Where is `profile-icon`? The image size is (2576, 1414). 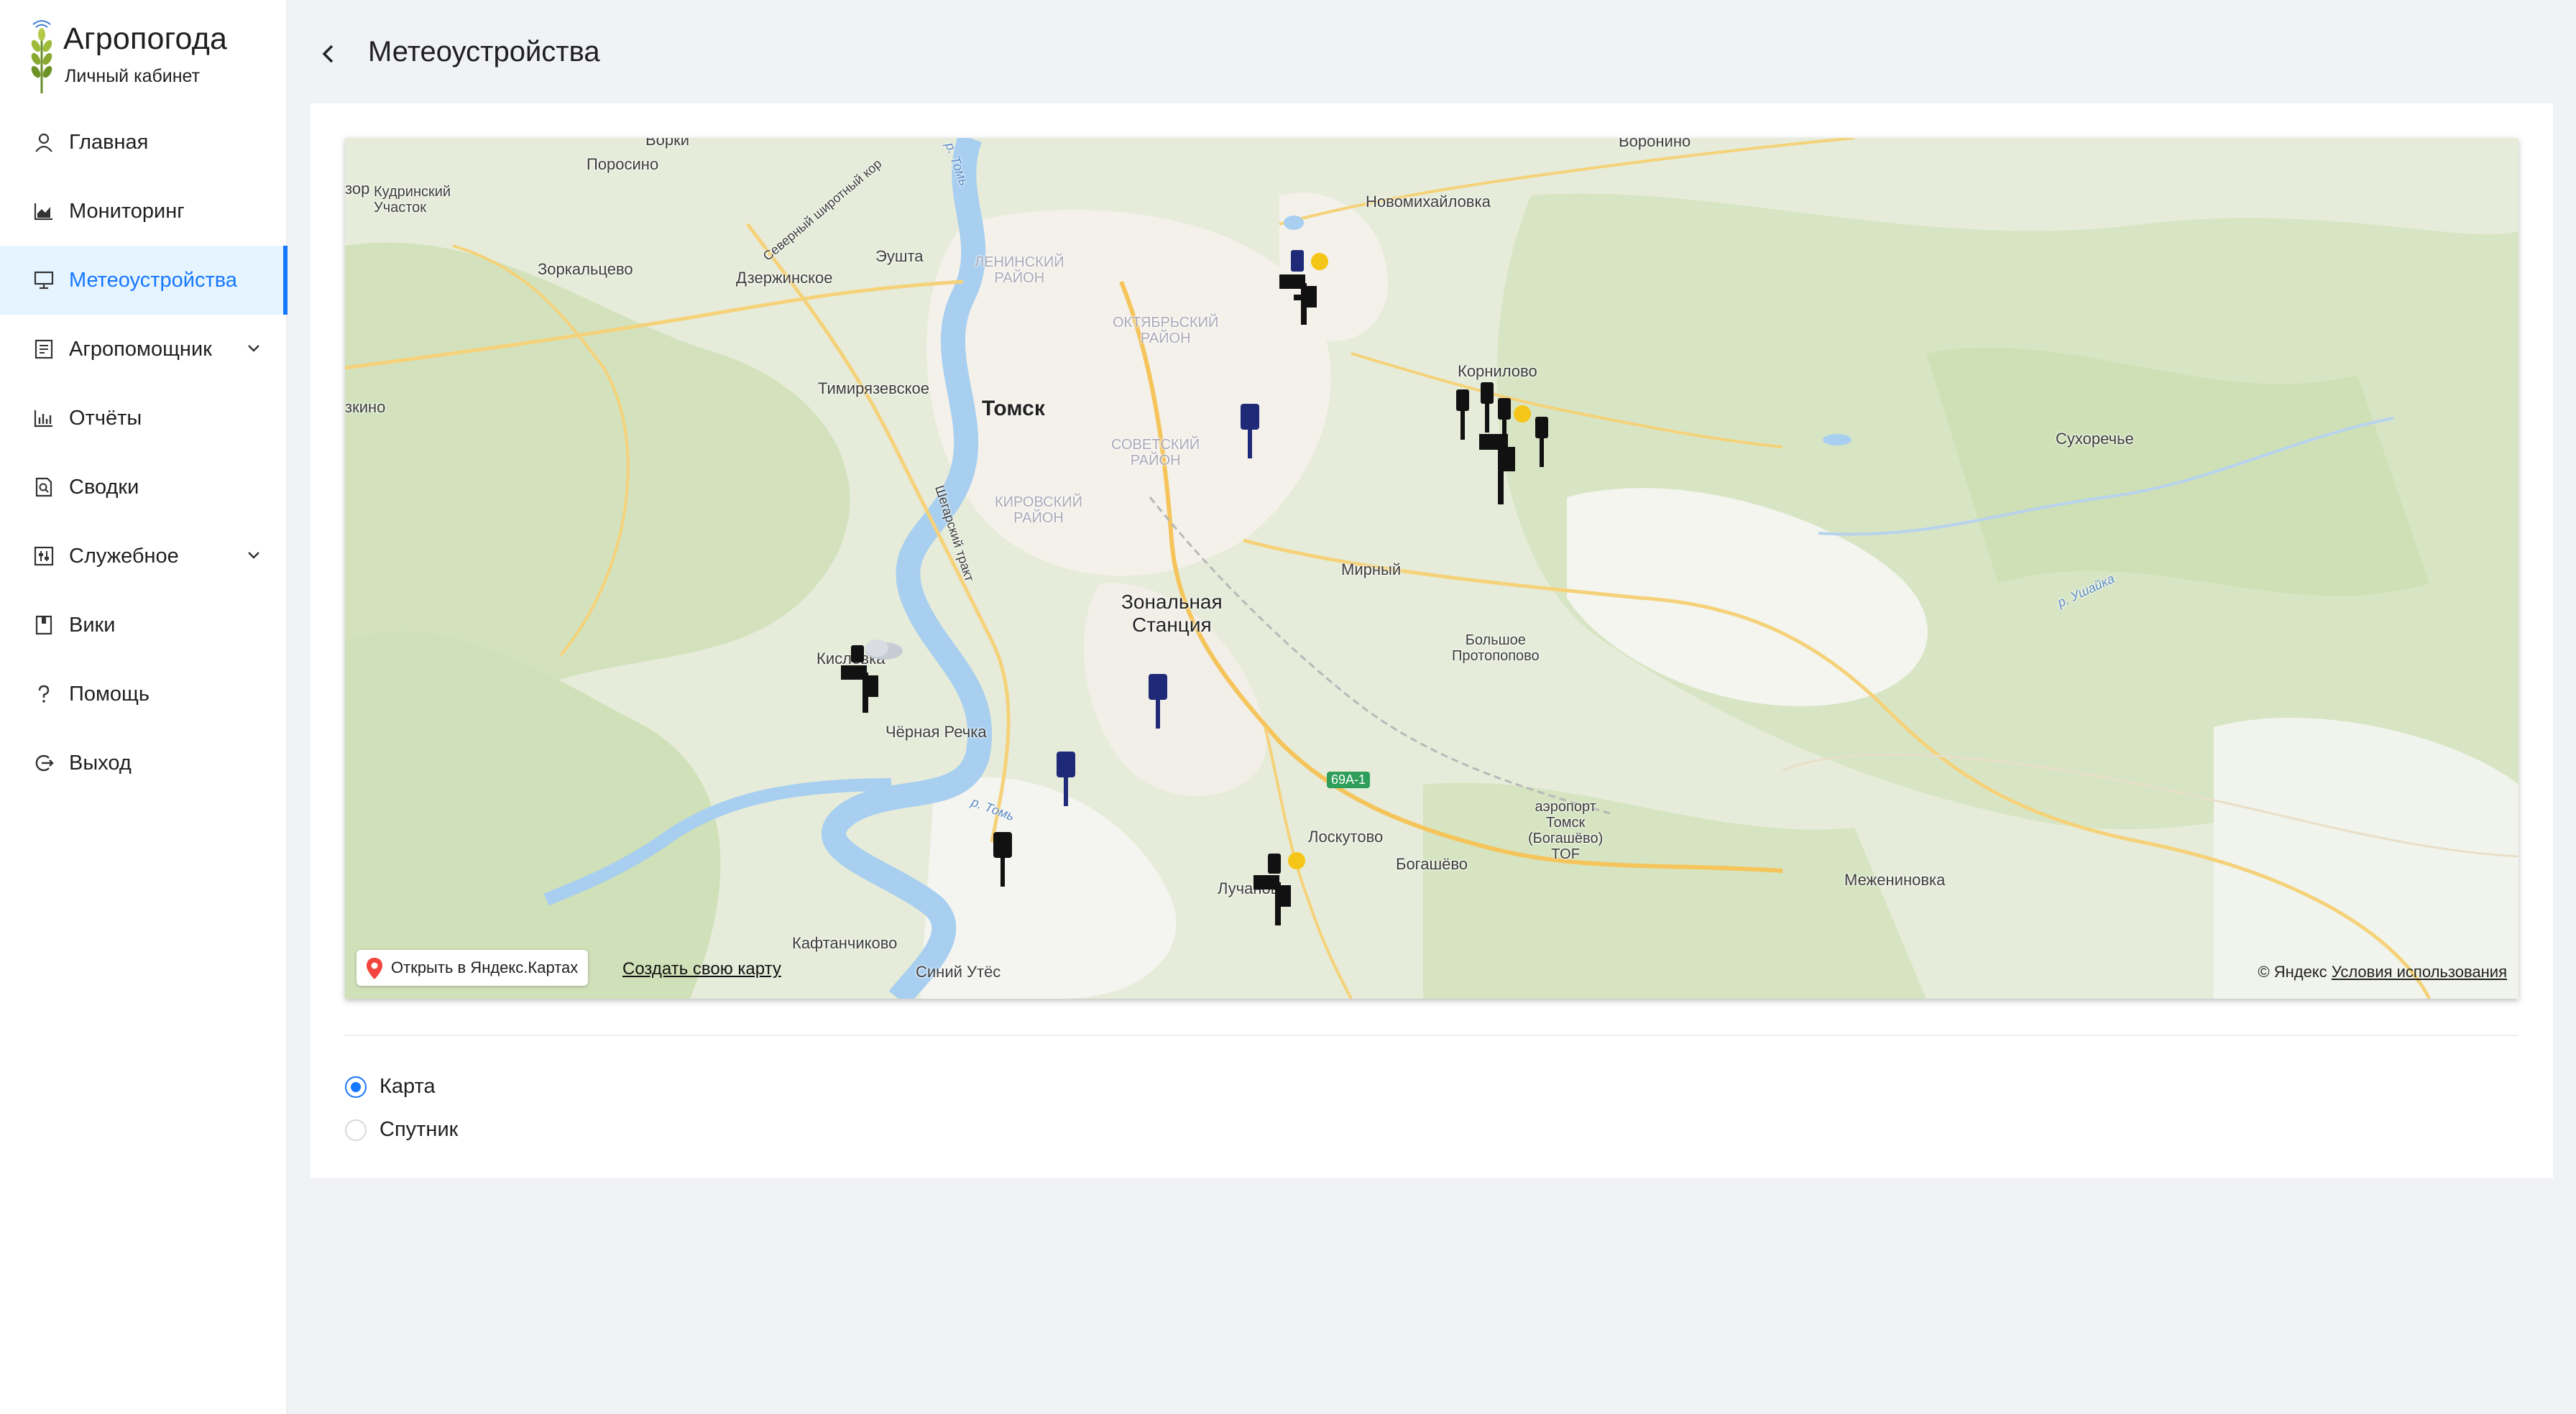
profile-icon is located at coordinates (43, 349).